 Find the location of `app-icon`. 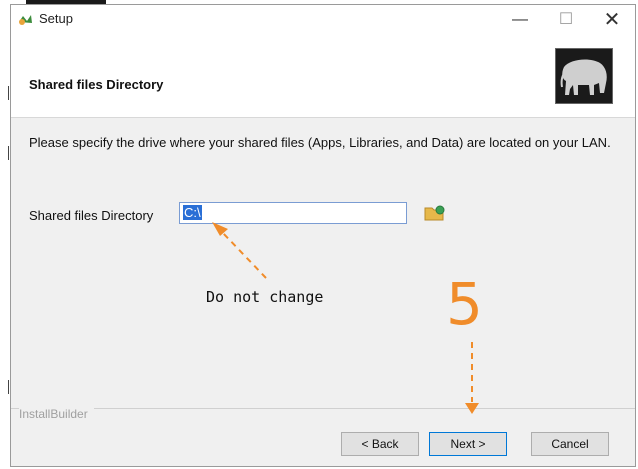

app-icon is located at coordinates (25, 20).